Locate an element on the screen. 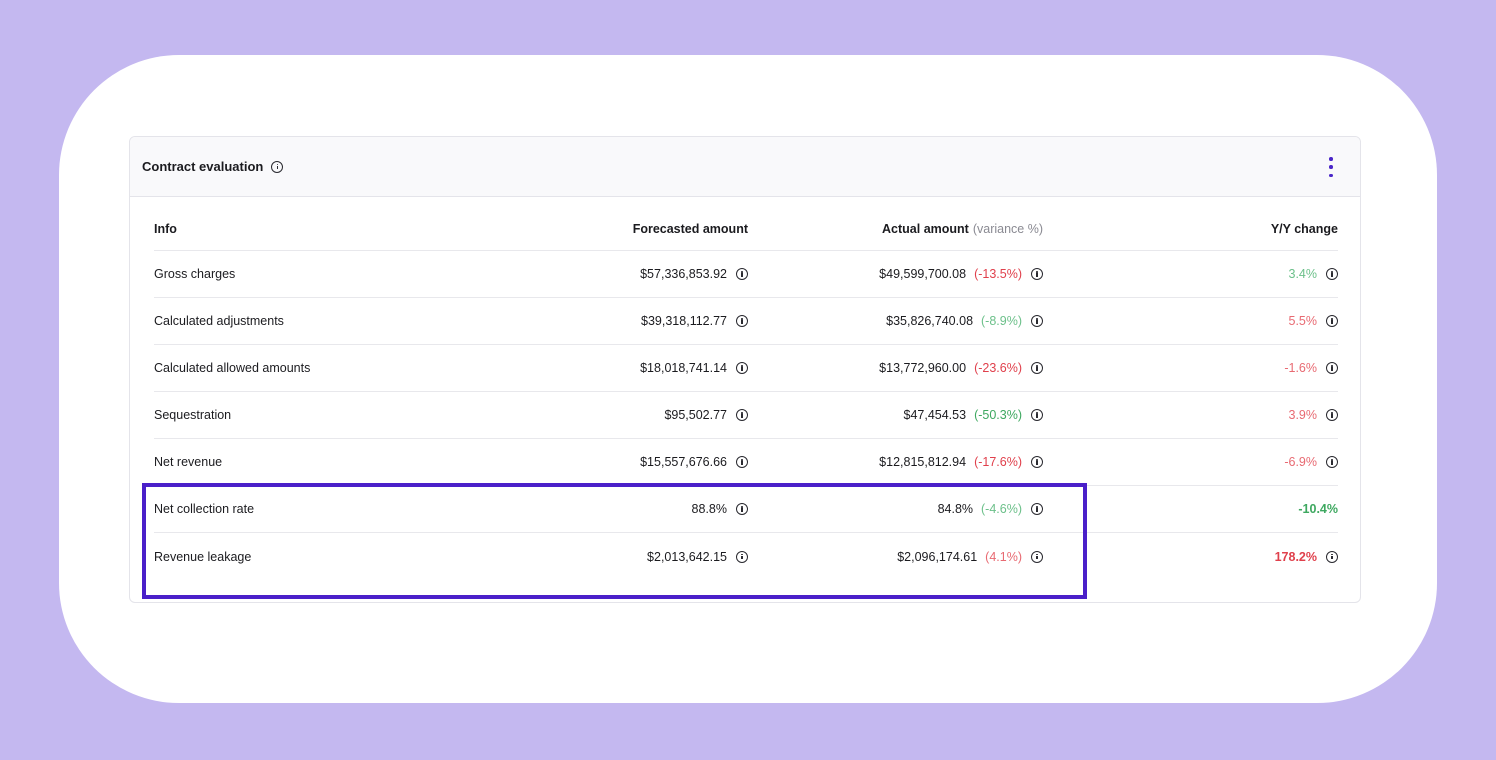  kebab-menu-icon is located at coordinates (1331, 167).